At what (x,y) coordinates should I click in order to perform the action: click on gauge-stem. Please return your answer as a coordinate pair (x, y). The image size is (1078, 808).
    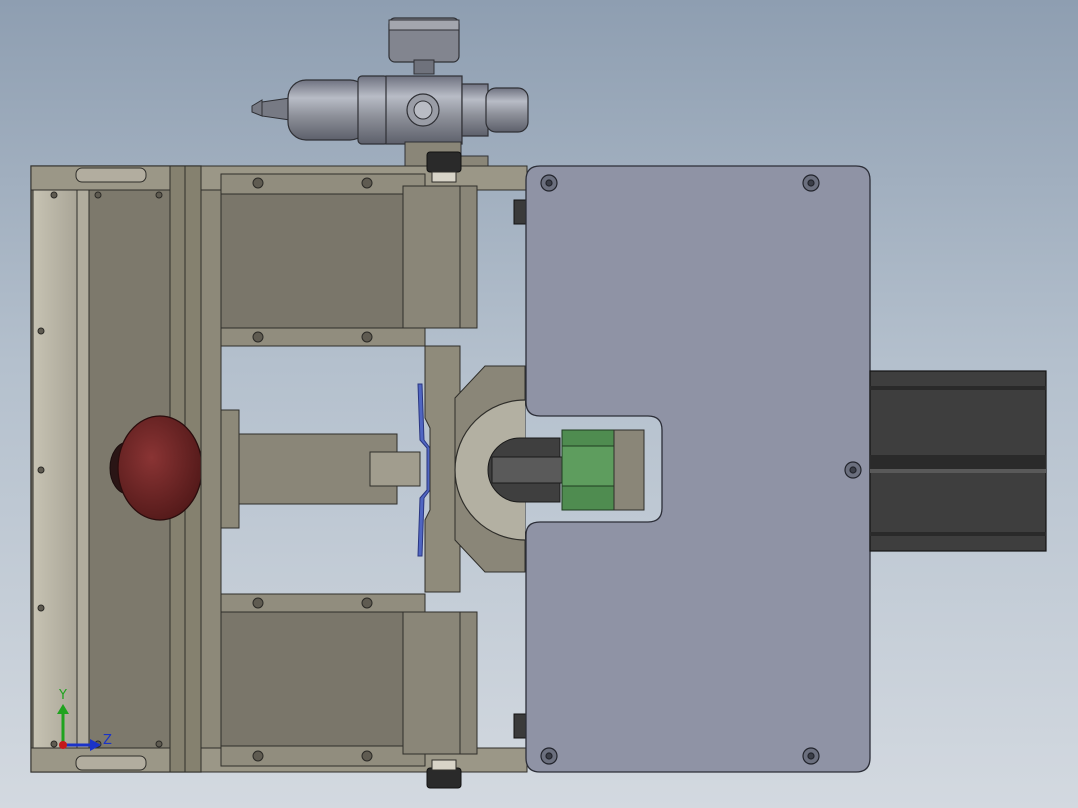
    Looking at the image, I should click on (424, 67).